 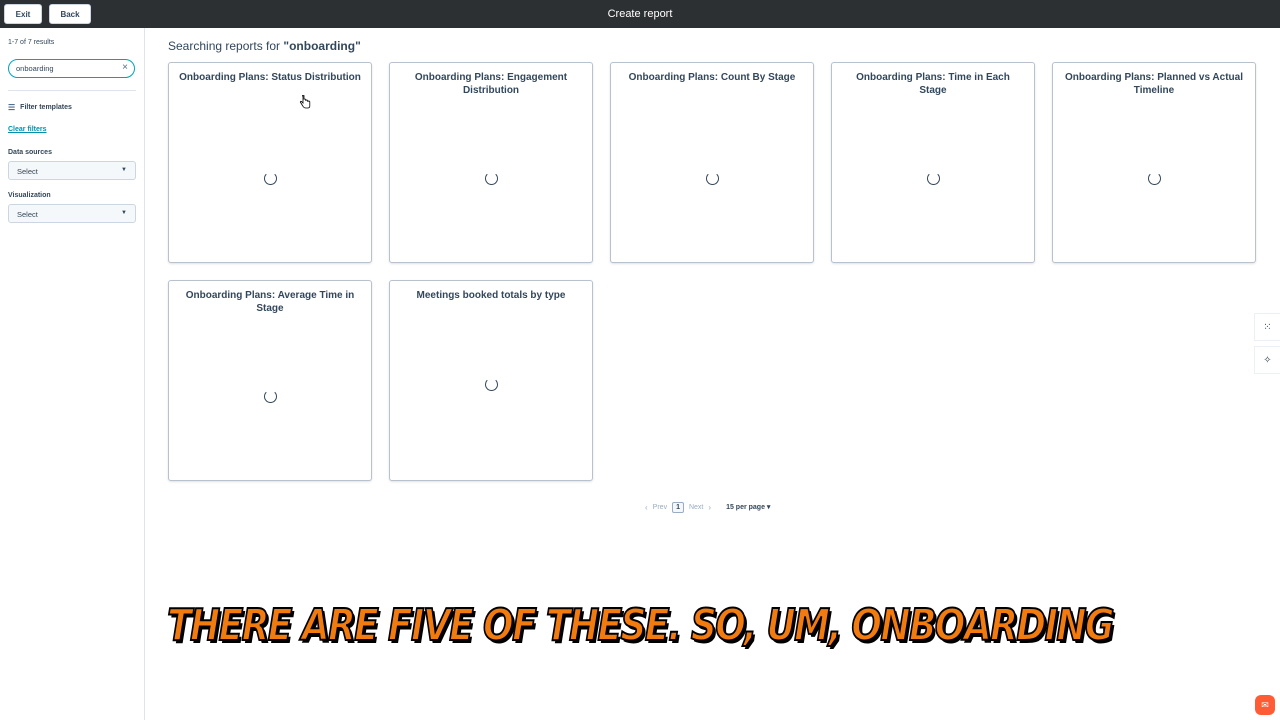 What do you see at coordinates (270, 162) in the screenshot?
I see `report-card: Onboarding Plans: Status Distribution` at bounding box center [270, 162].